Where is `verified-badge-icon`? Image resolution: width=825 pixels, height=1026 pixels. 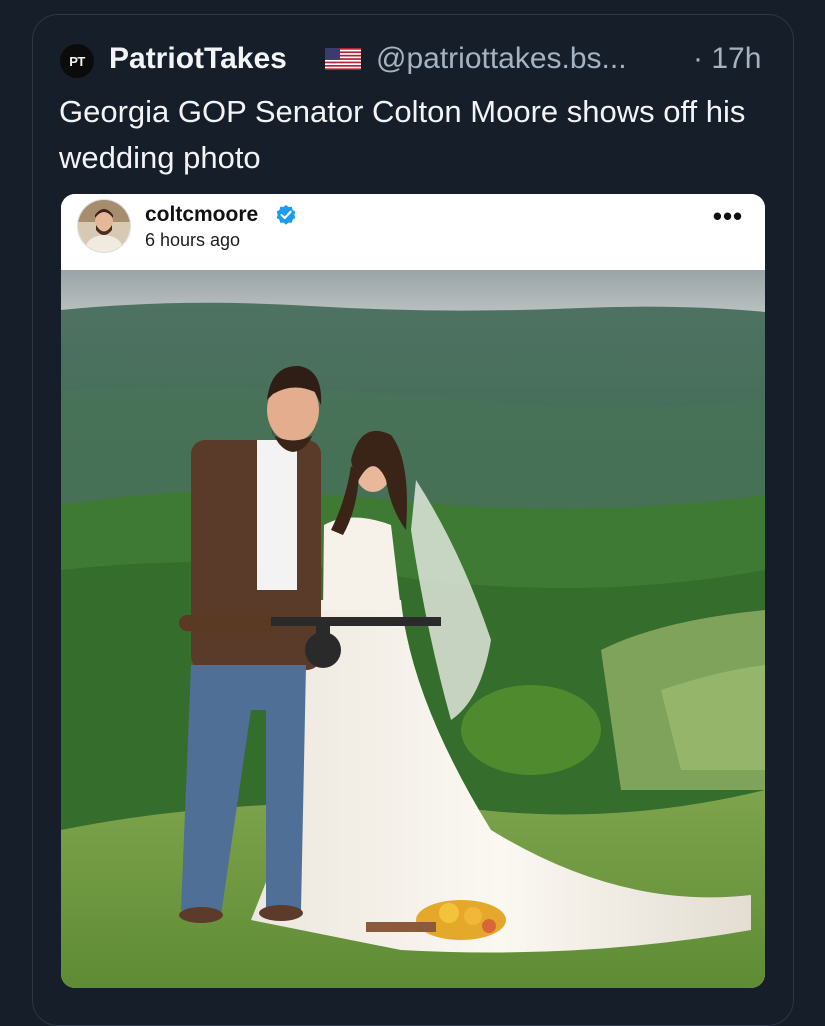
verified-badge-icon is located at coordinates (286, 215).